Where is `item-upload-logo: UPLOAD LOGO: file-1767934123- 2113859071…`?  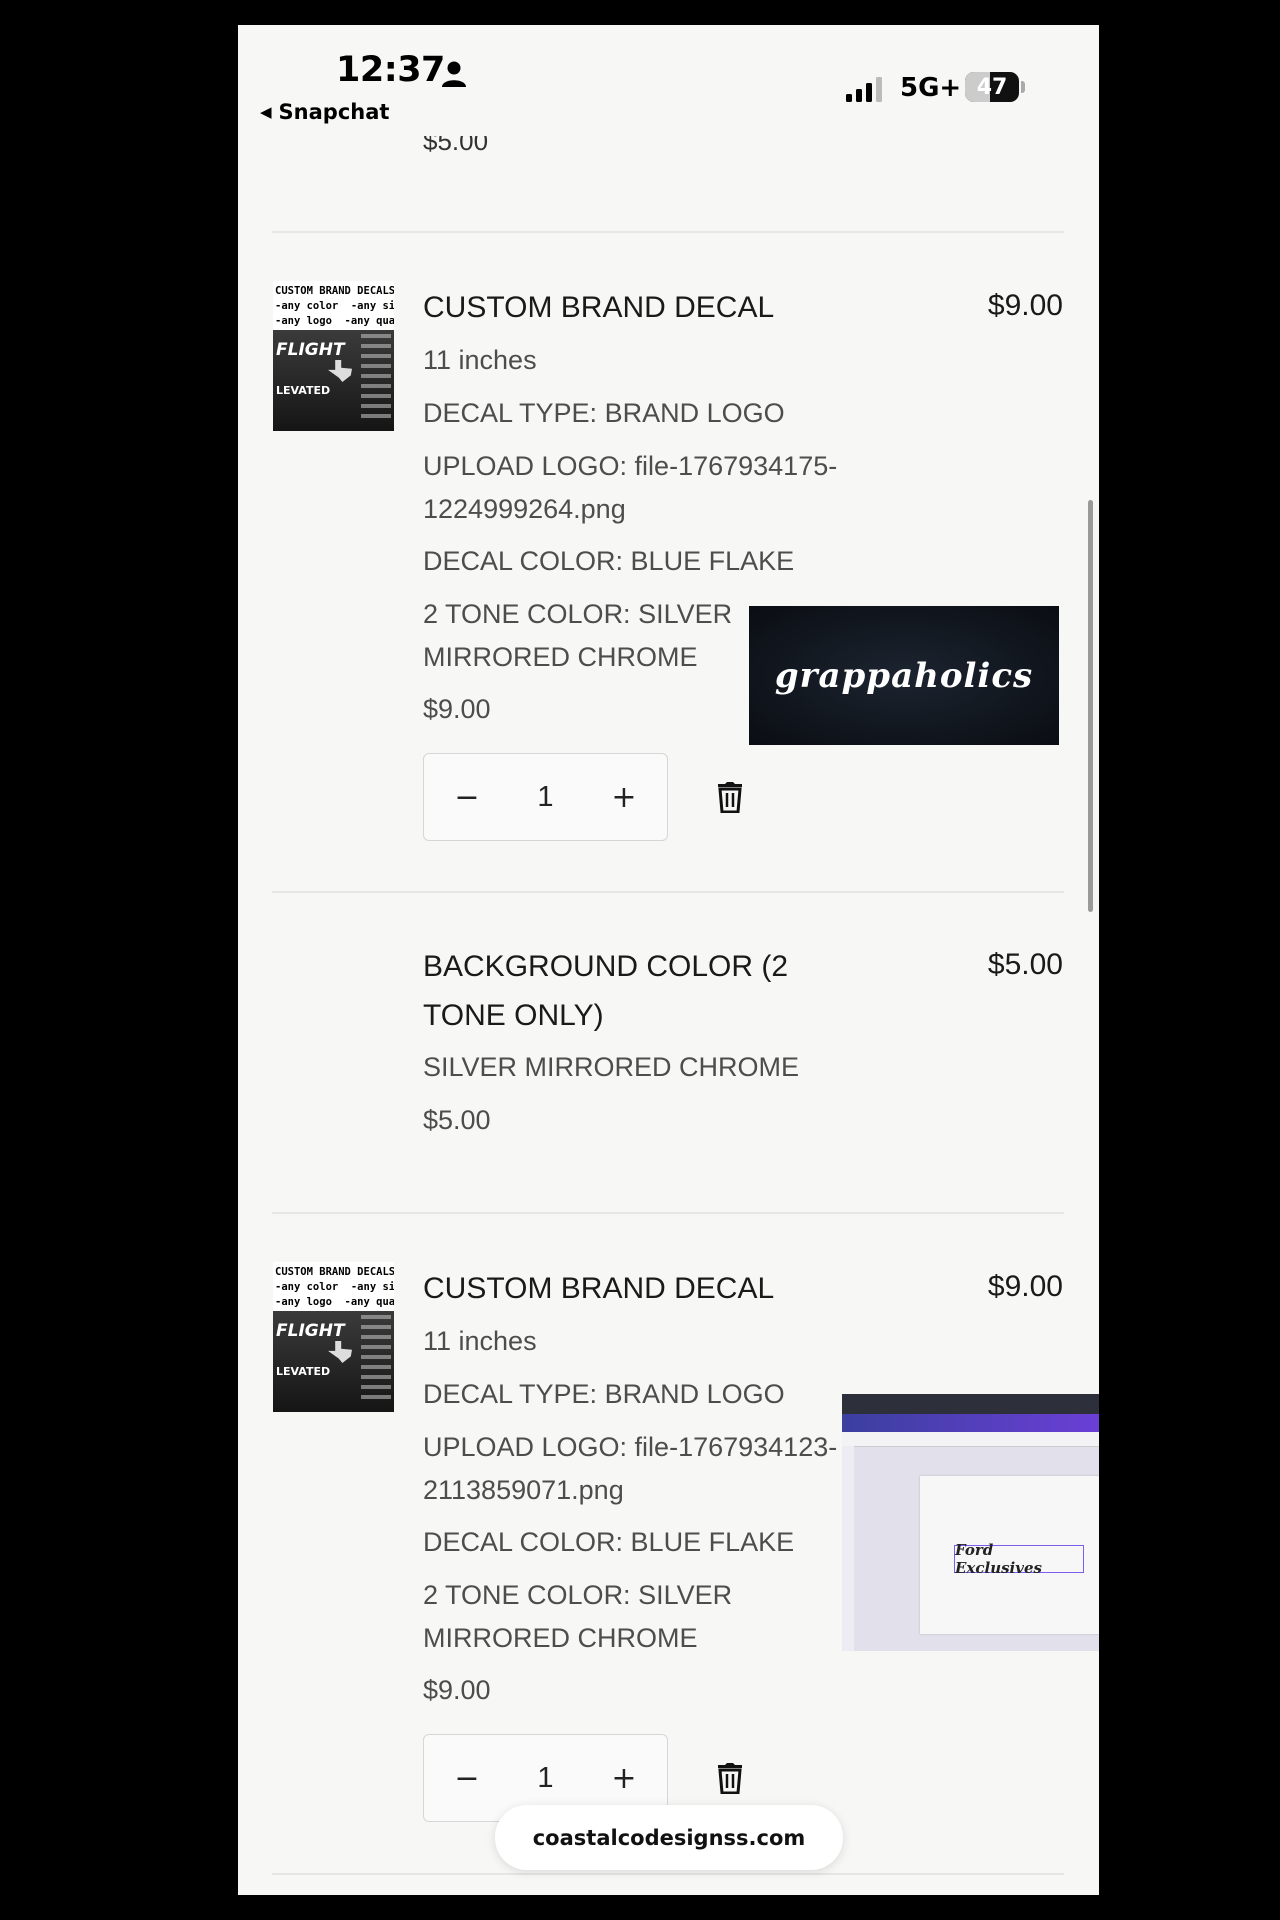
item-upload-logo: UPLOAD LOGO: file-1767934123- 2113859071… is located at coordinates (630, 1469).